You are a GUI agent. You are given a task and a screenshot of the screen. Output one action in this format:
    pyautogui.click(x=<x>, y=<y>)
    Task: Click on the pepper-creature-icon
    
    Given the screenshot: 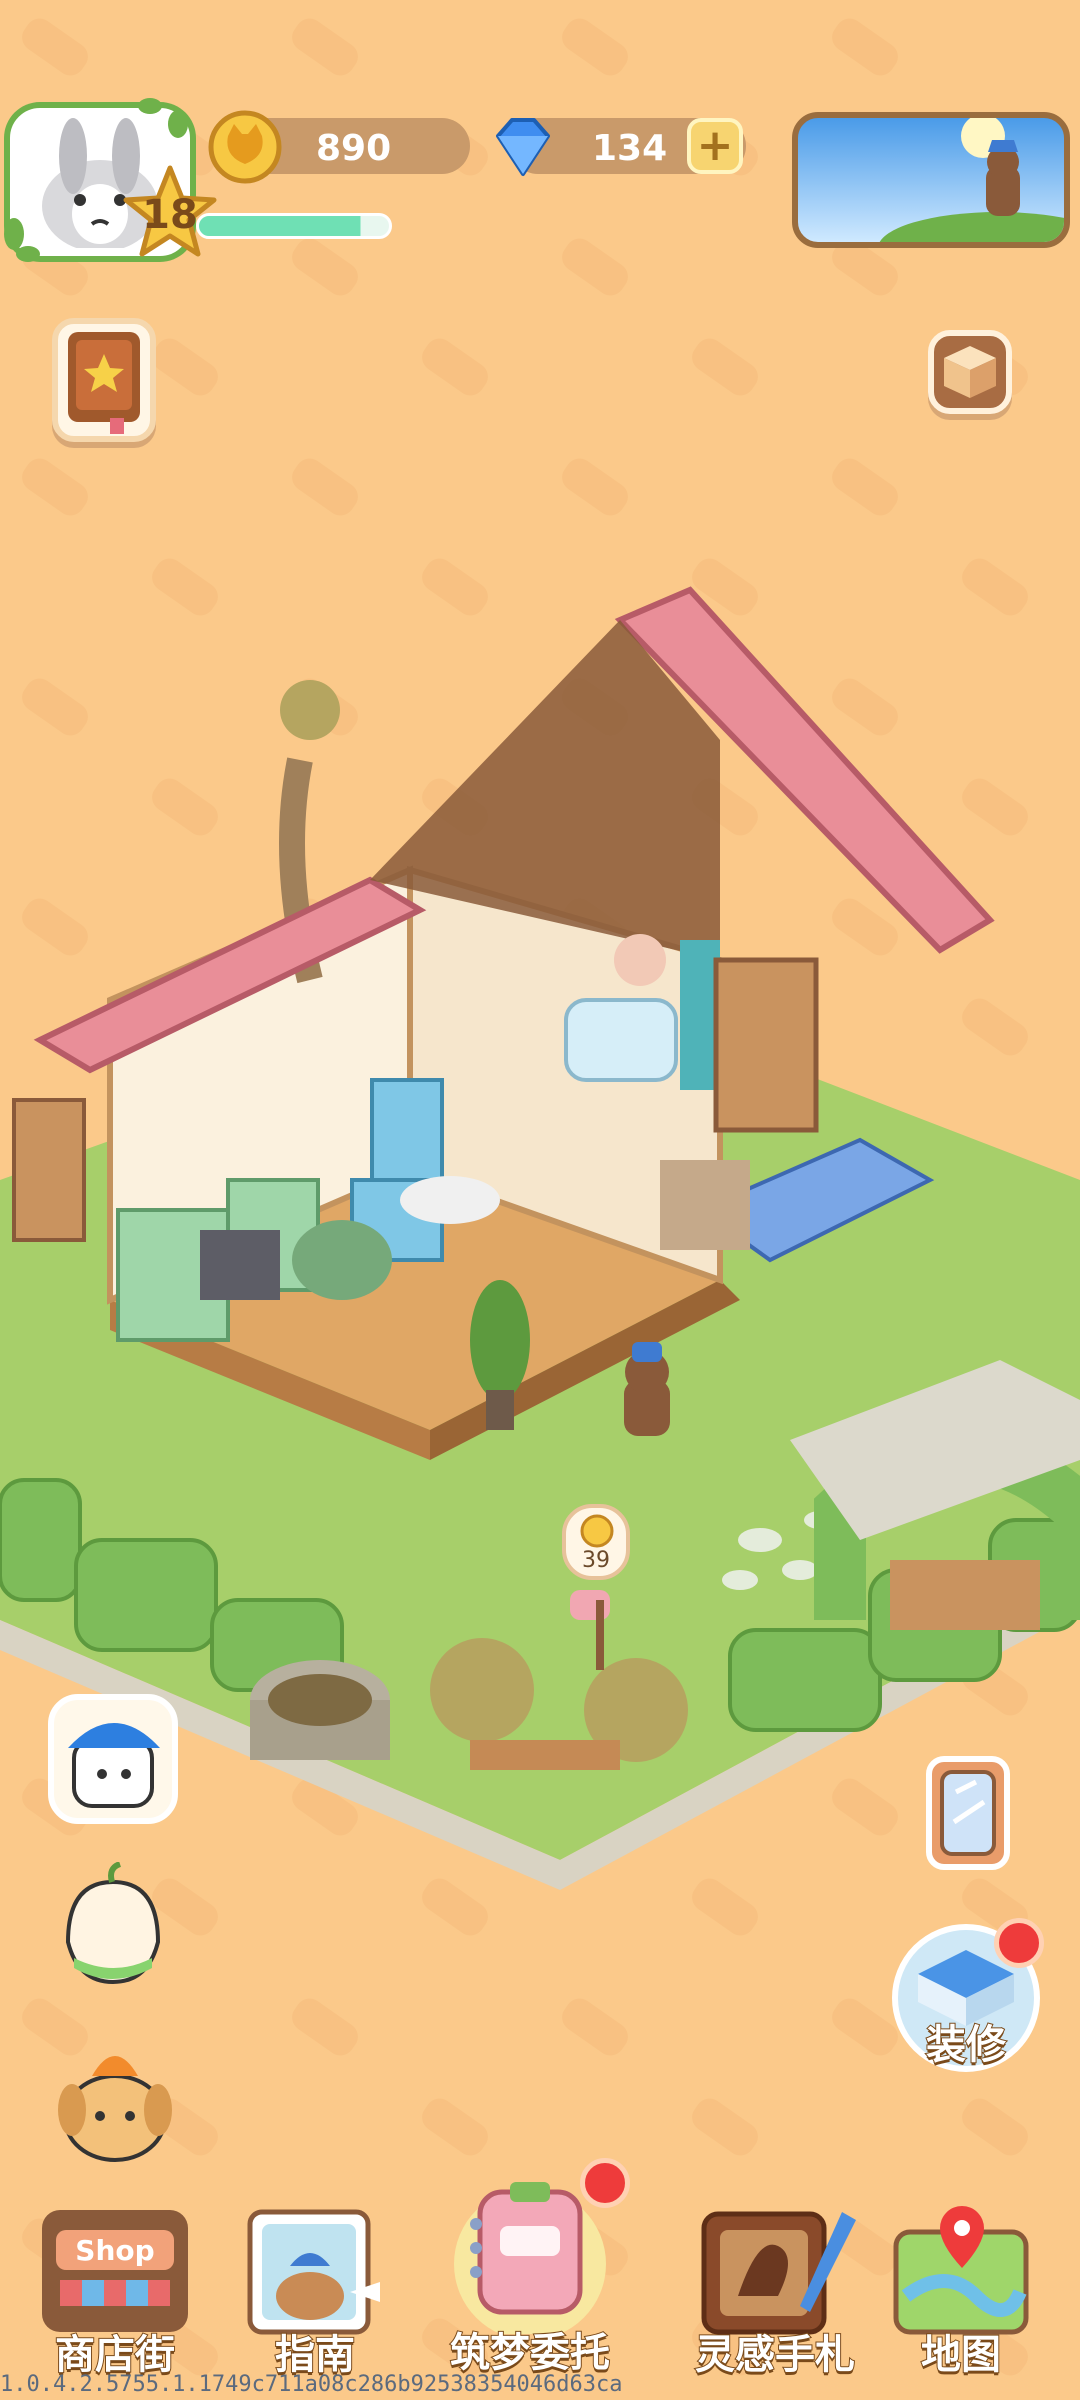 What is the action you would take?
    pyautogui.click(x=113, y=1923)
    